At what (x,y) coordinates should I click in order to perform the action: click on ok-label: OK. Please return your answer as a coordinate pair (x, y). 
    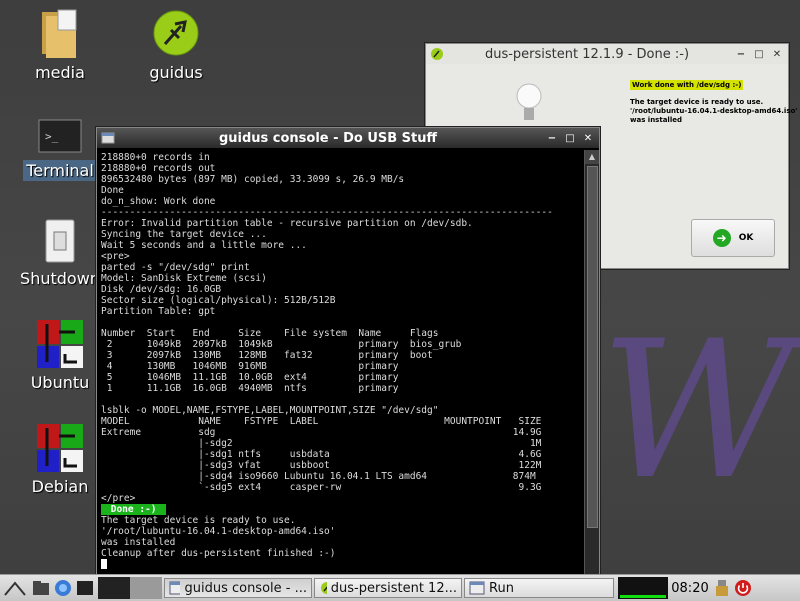
    Looking at the image, I should click on (746, 238).